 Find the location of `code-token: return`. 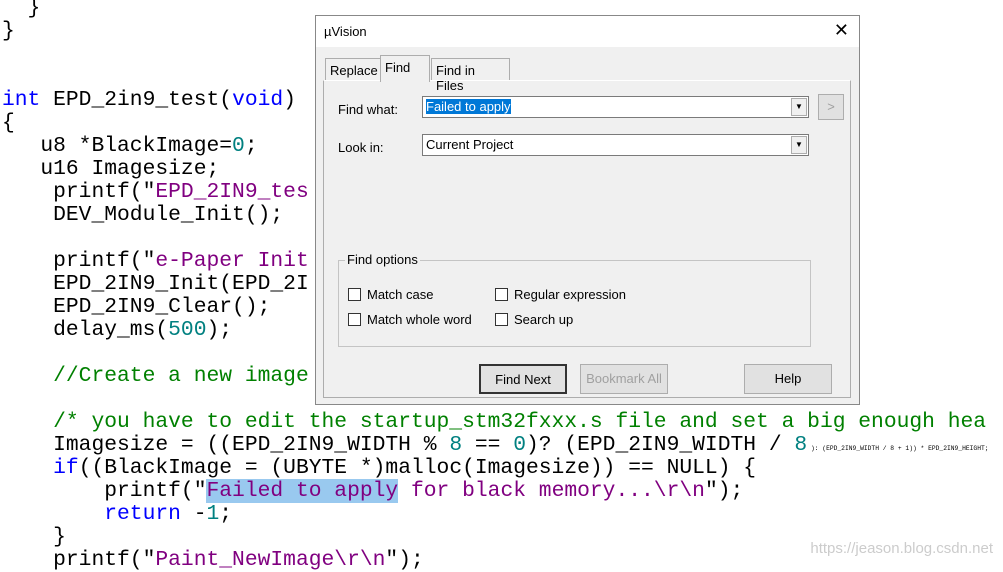

code-token: return is located at coordinates (142, 514).